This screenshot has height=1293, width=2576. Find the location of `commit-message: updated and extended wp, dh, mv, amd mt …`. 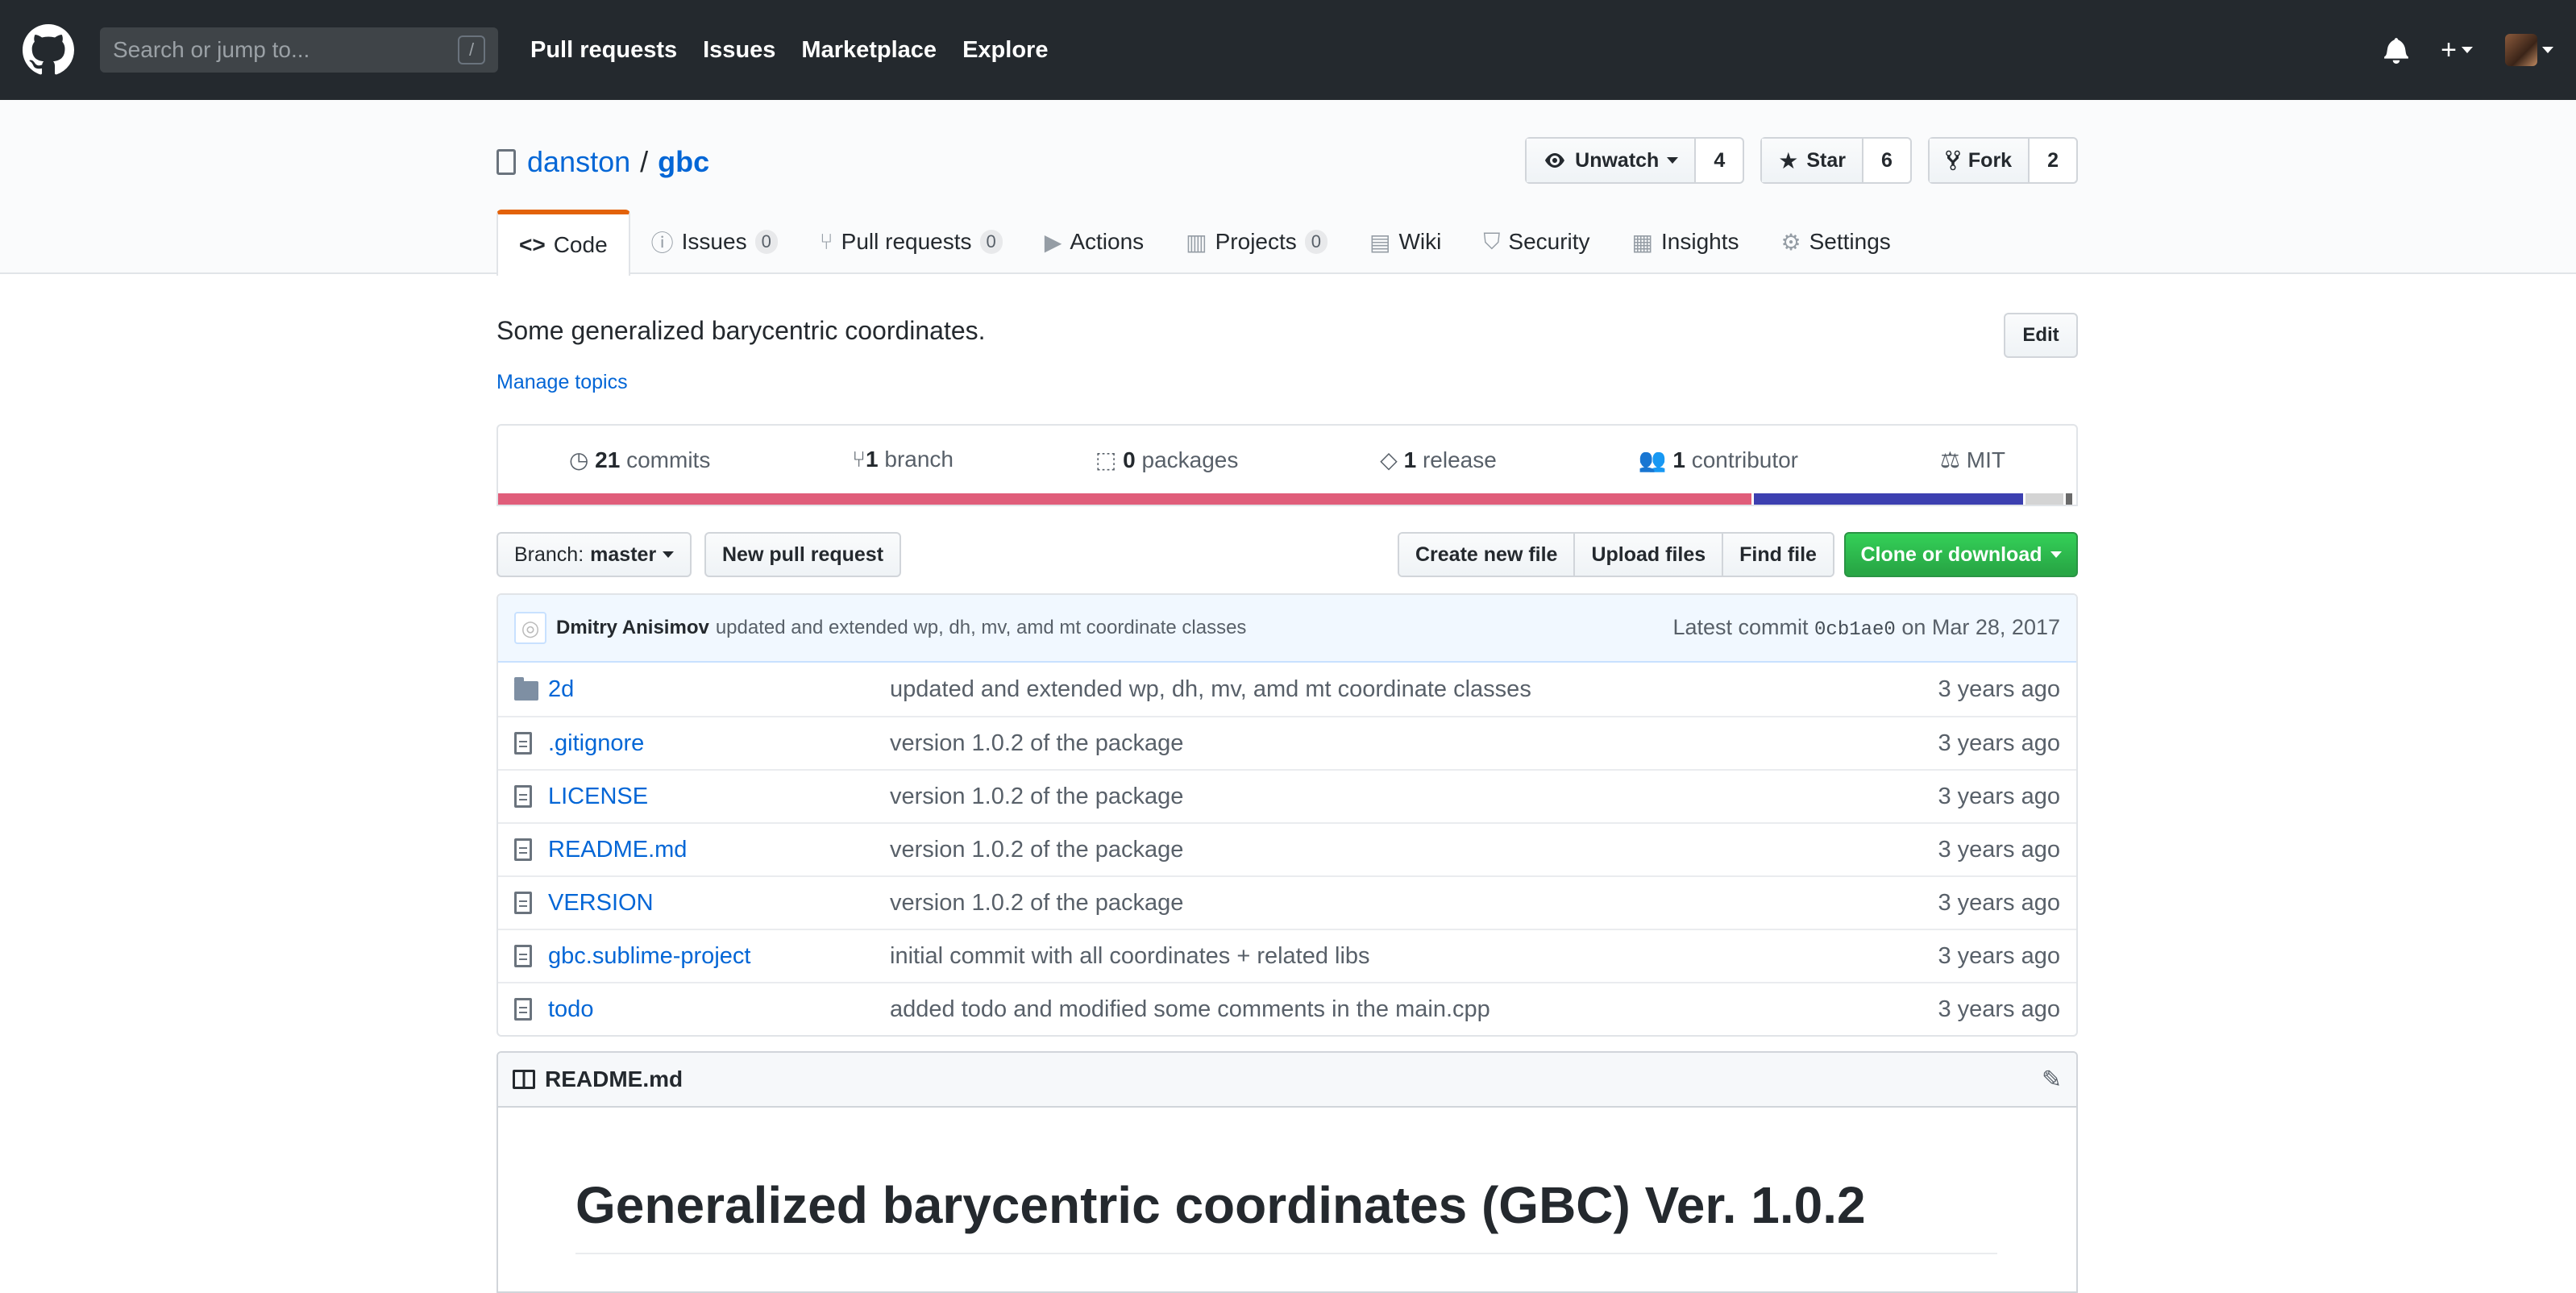

commit-message: updated and extended wp, dh, mv, amd mt … is located at coordinates (981, 628).